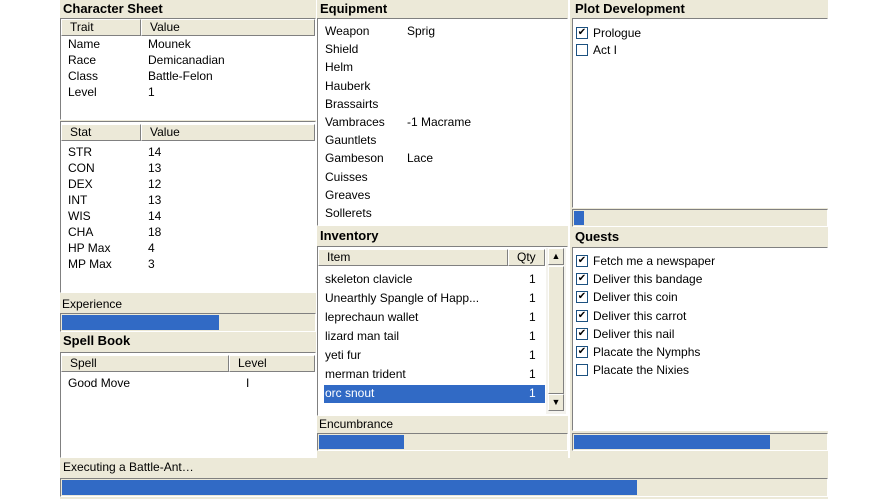 This screenshot has height=499, width=887. Describe the element at coordinates (346, 176) in the screenshot. I see `equipment-row-slot: Cuisses` at that location.